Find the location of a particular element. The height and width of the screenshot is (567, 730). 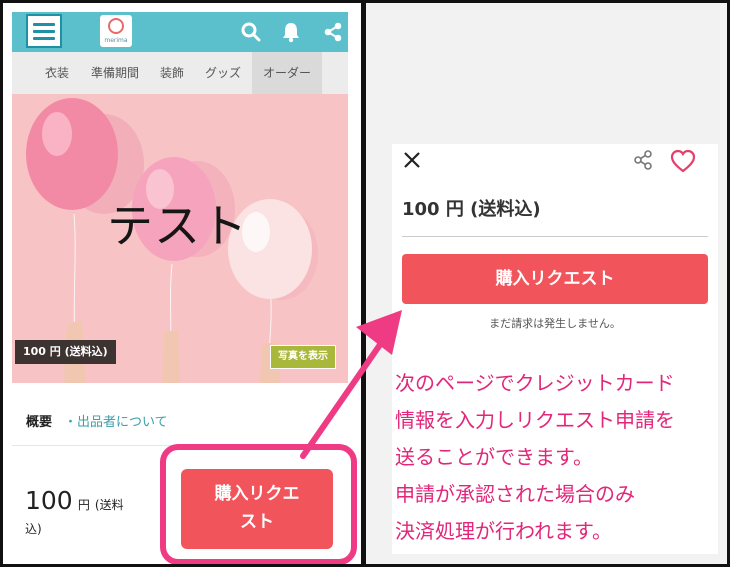

logo-icon: merima is located at coordinates (116, 31).